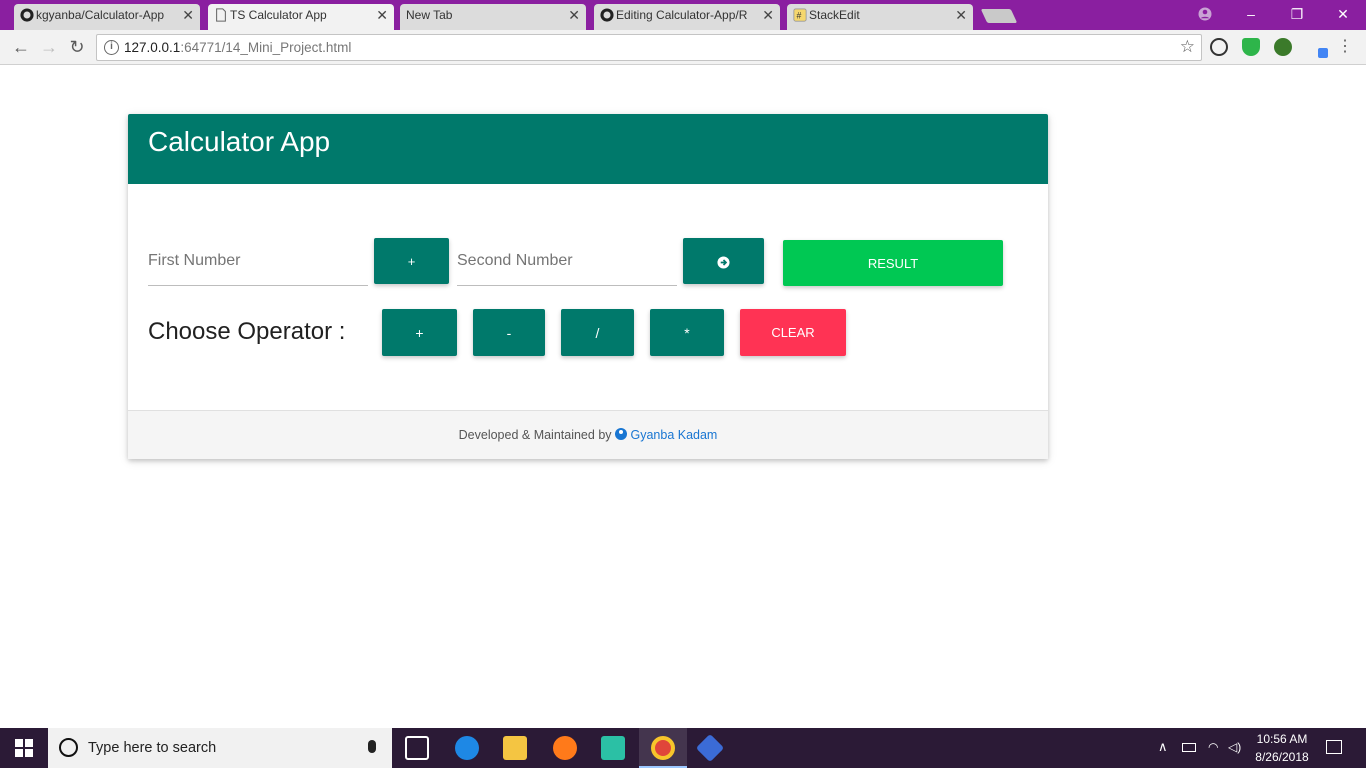 This screenshot has width=1366, height=768. I want to click on start-button, so click(24, 748).